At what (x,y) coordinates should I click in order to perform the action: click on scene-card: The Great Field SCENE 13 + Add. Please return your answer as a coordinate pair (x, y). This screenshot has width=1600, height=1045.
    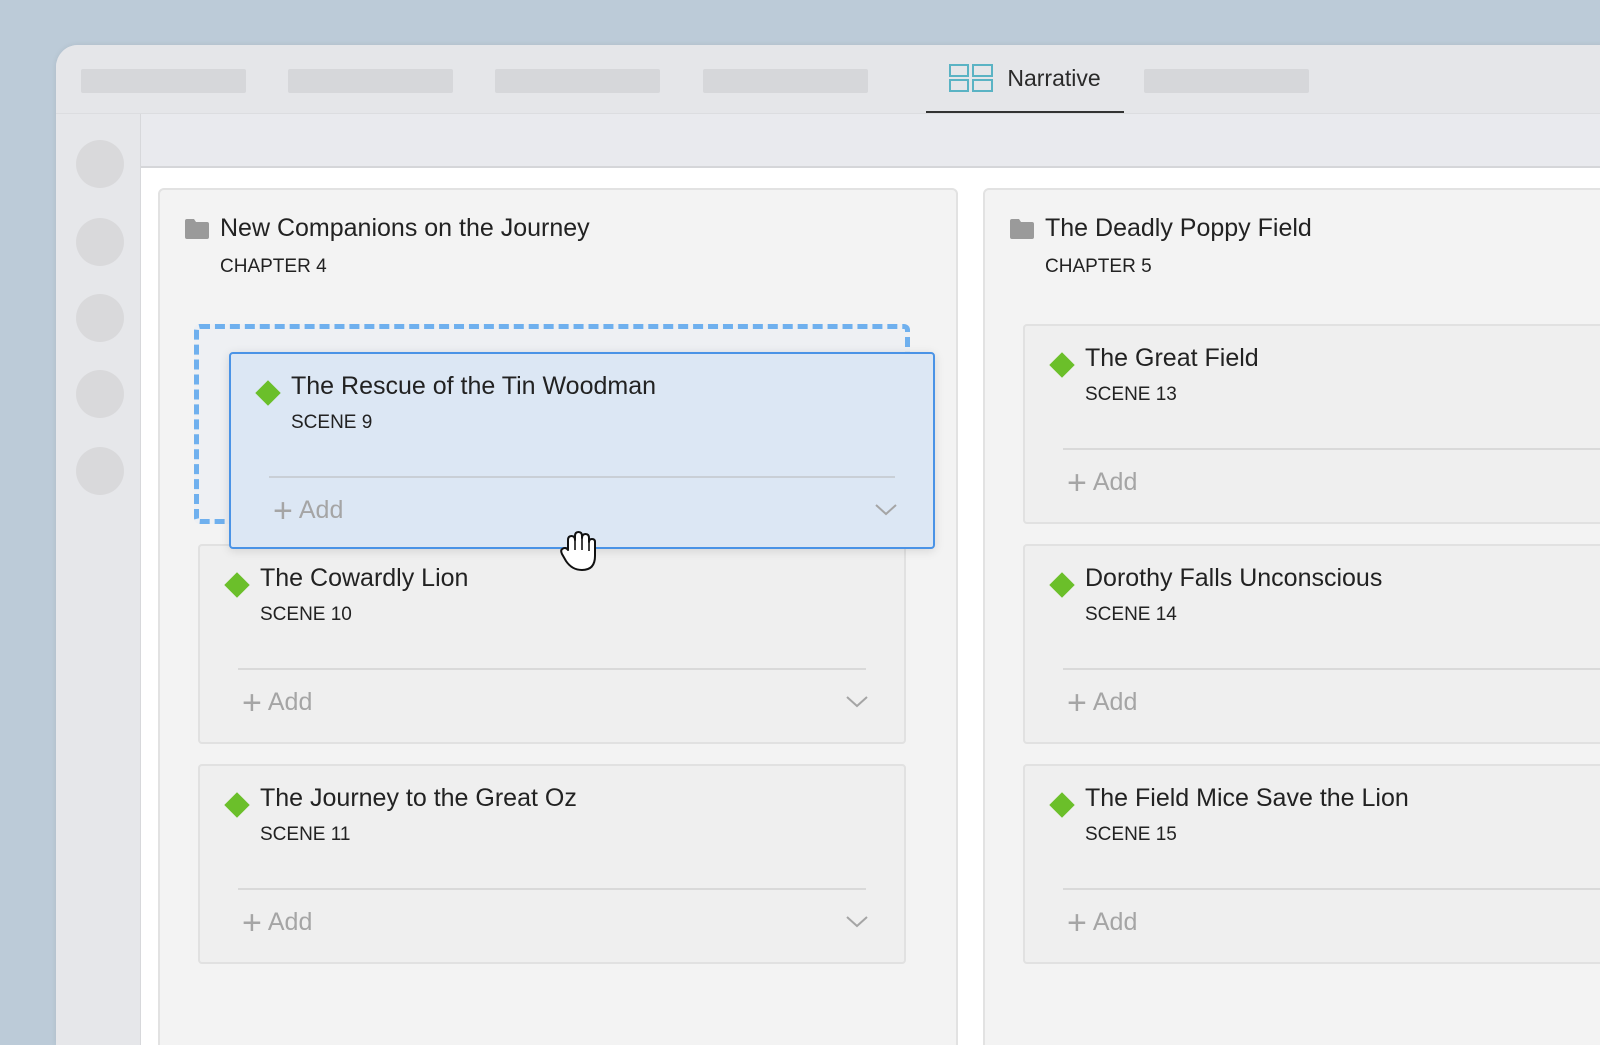
    Looking at the image, I should click on (1311, 424).